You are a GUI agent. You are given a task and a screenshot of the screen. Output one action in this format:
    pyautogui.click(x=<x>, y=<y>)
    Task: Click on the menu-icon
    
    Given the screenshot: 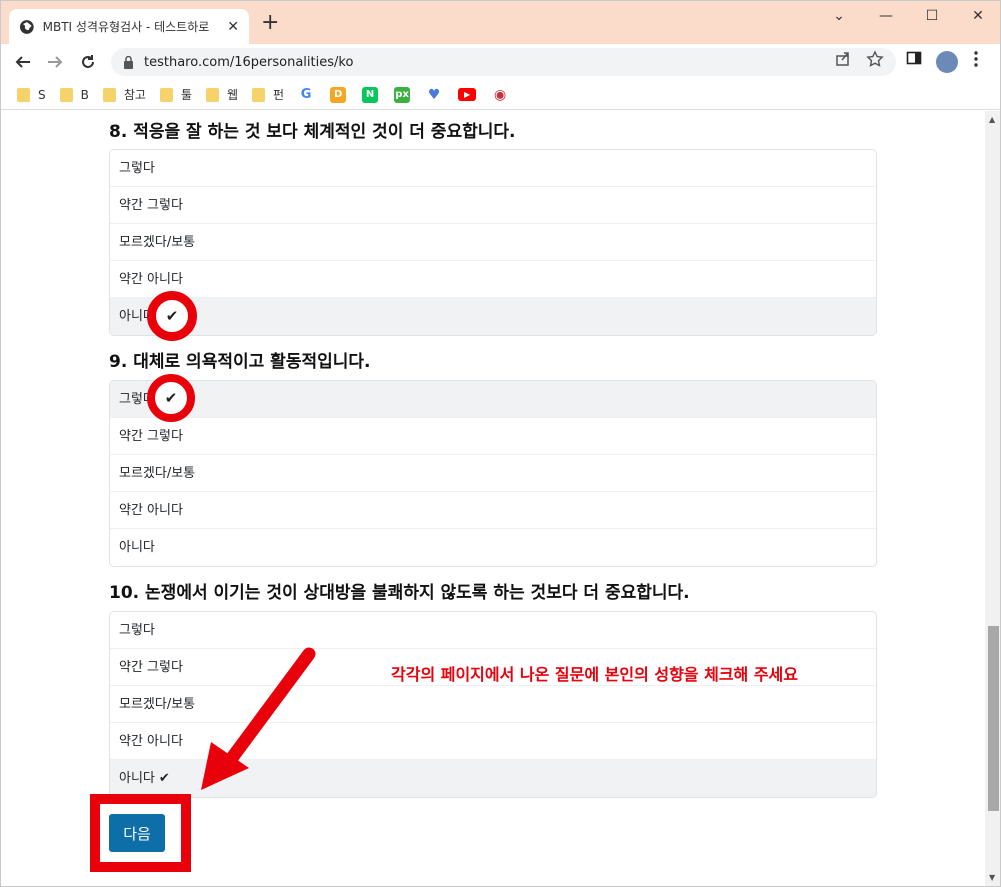 What is the action you would take?
    pyautogui.click(x=976, y=61)
    